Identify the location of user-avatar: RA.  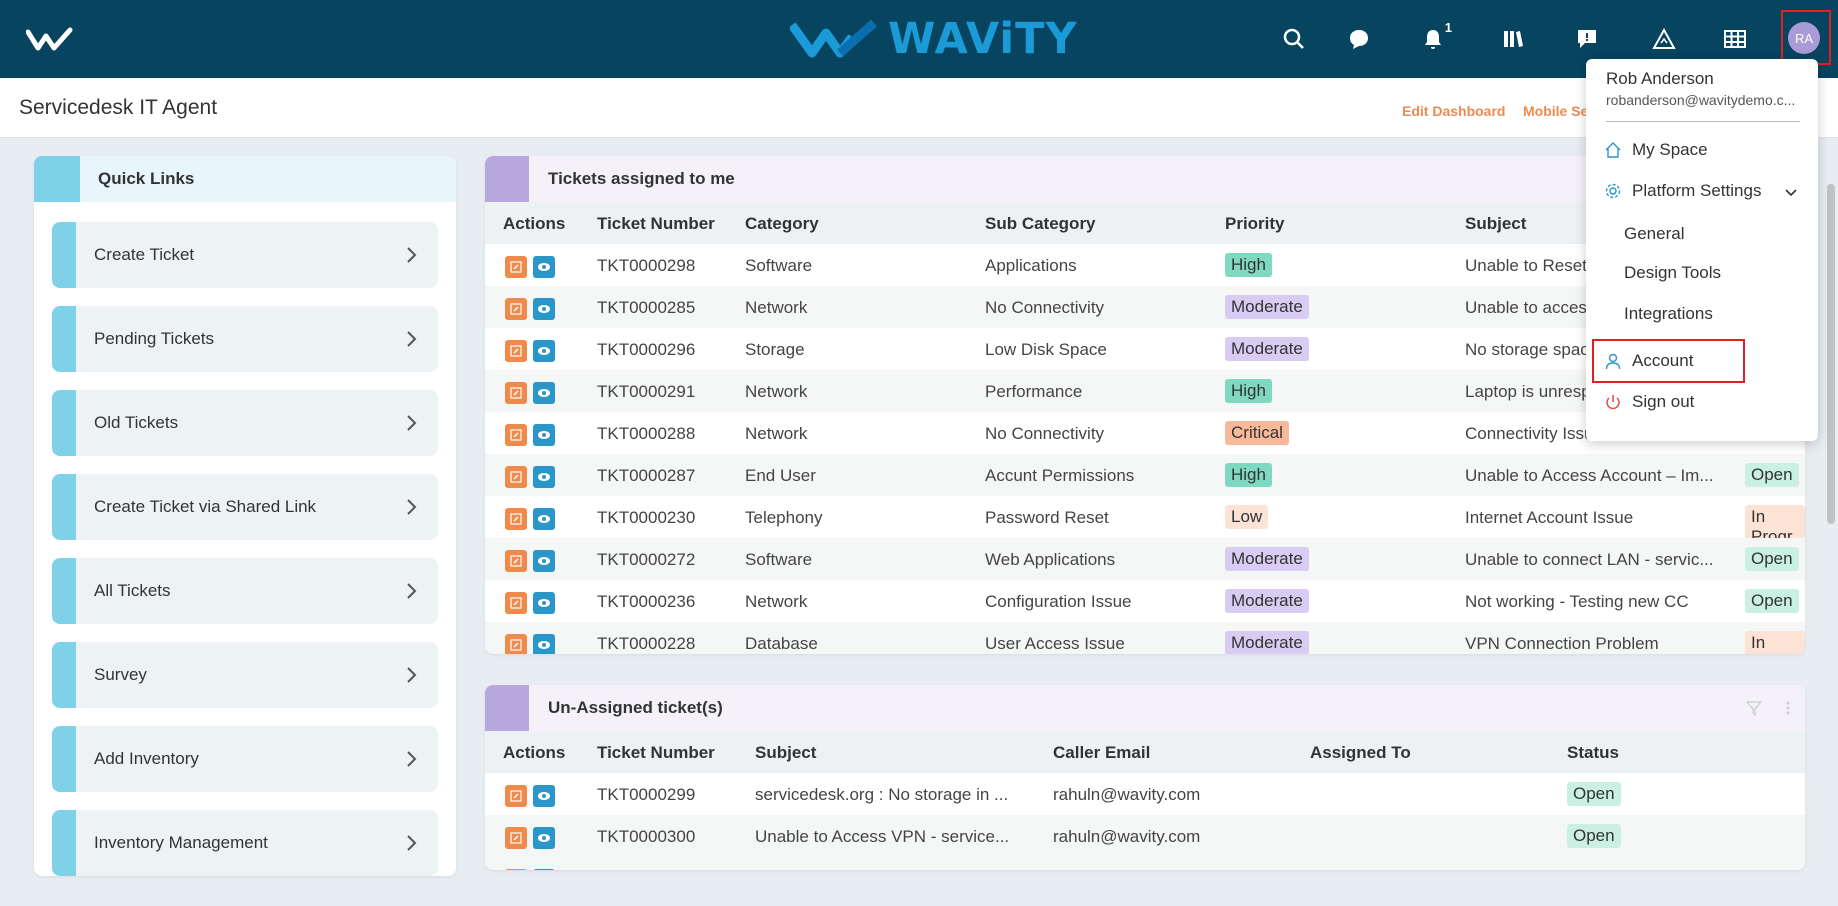
(1804, 38).